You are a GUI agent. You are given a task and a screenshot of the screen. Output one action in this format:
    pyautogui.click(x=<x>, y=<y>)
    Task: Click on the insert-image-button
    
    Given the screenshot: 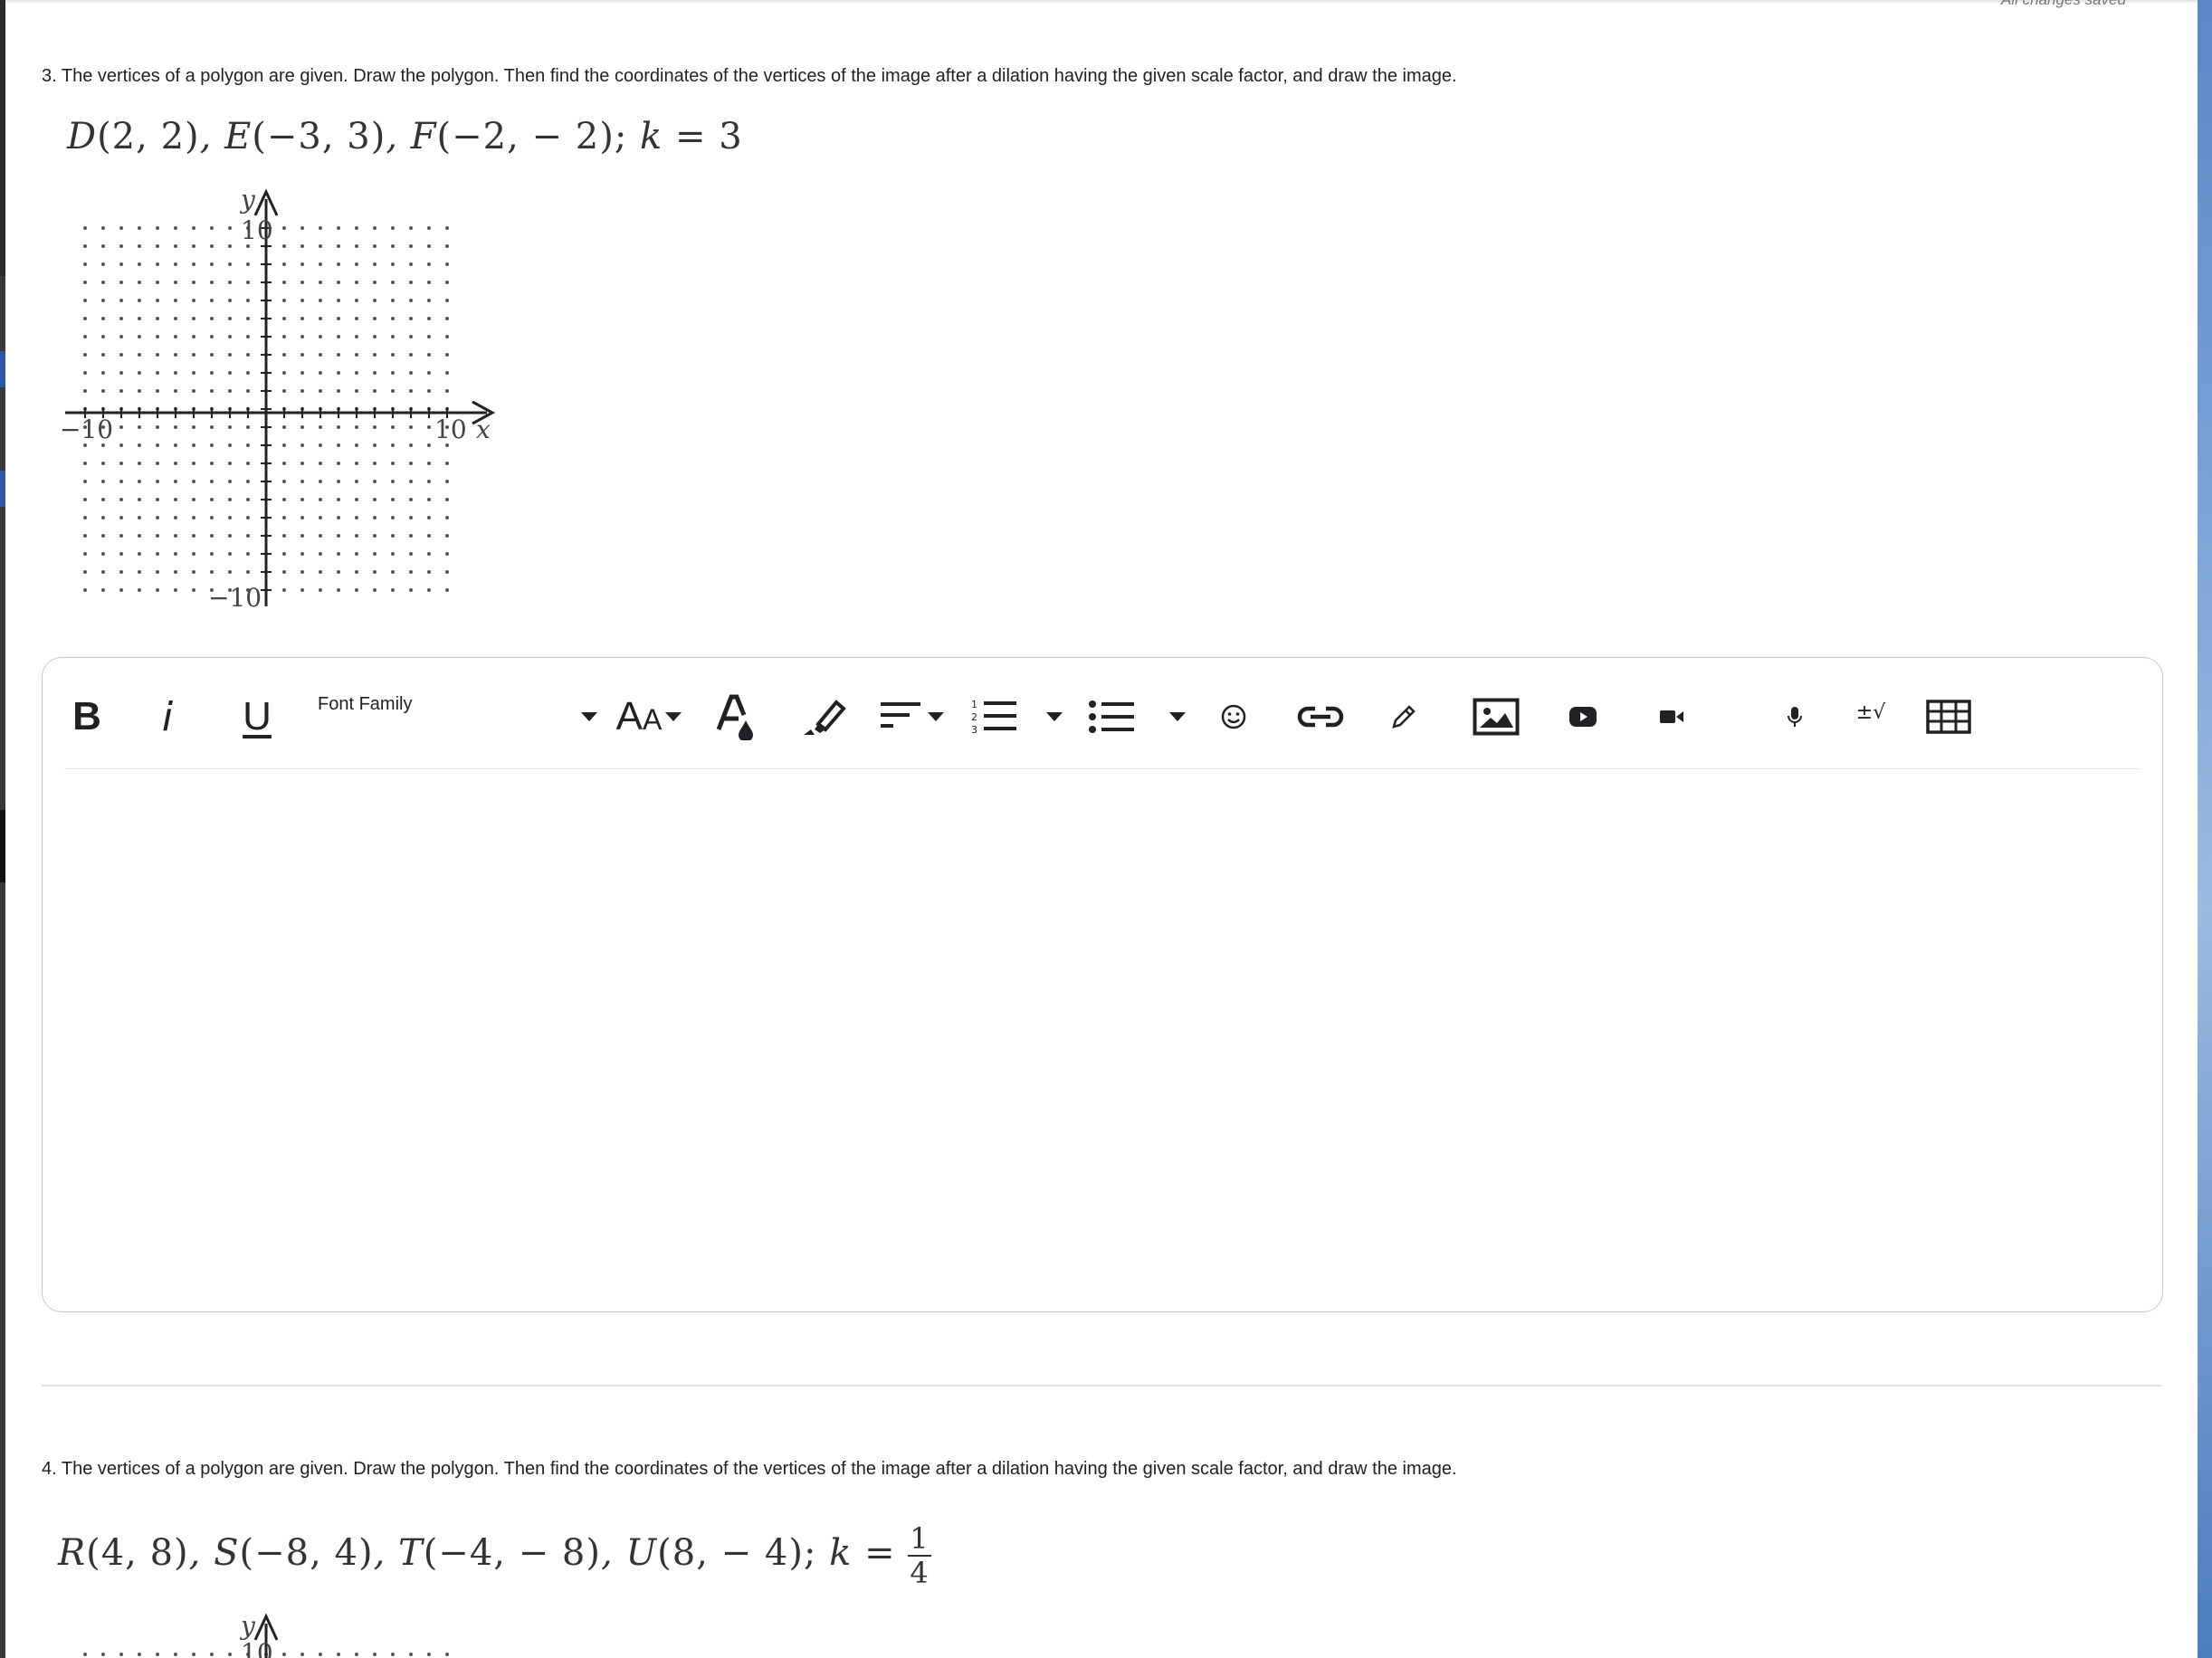 What is the action you would take?
    pyautogui.click(x=1496, y=717)
    